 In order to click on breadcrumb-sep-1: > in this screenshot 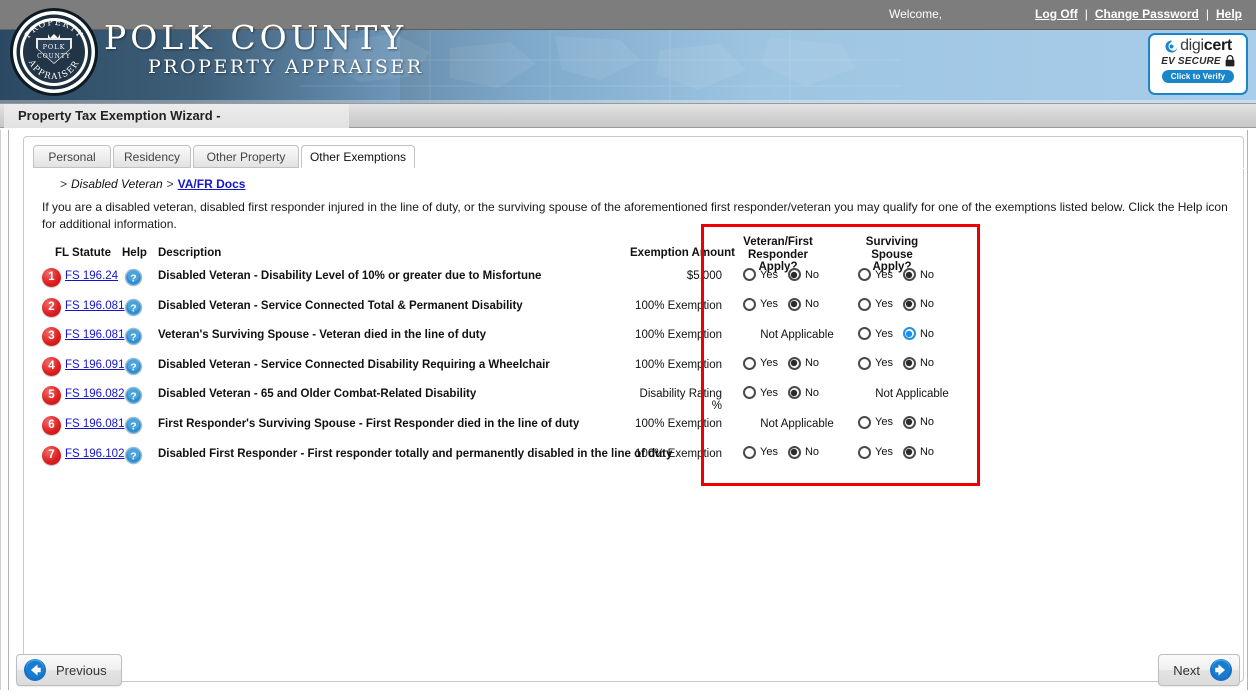, I will do `click(64, 184)`.